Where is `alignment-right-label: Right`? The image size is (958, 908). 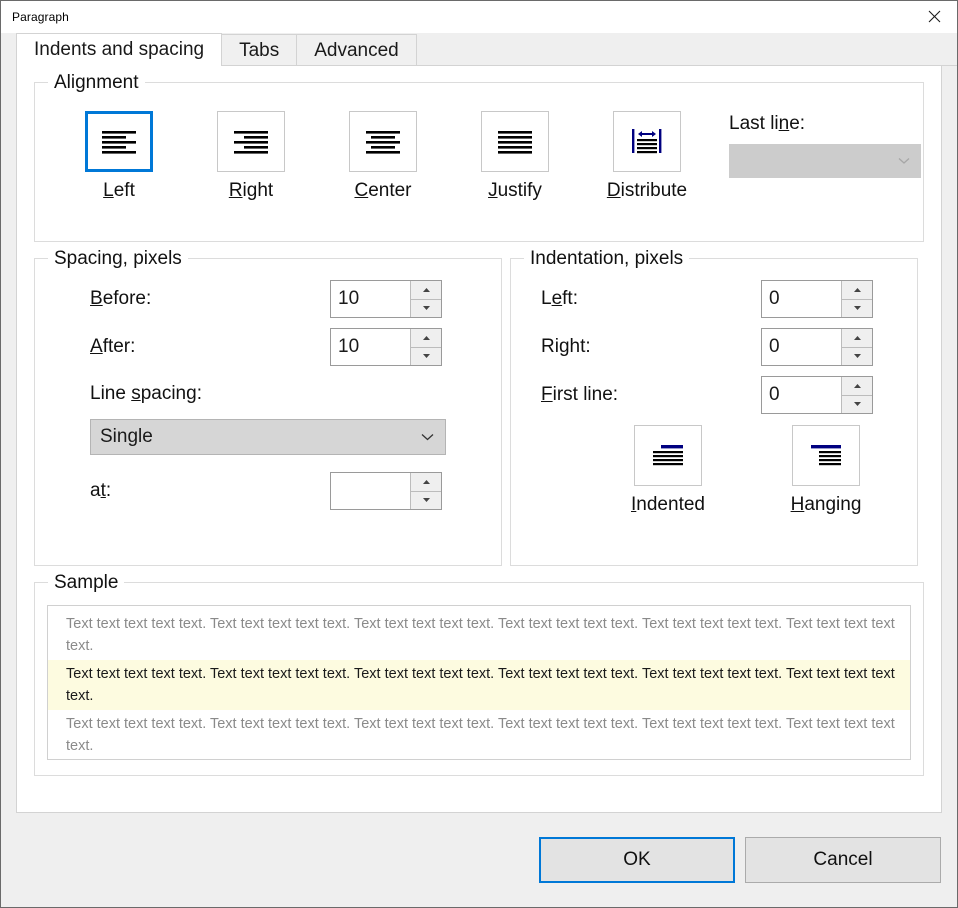 alignment-right-label: Right is located at coordinates (251, 190).